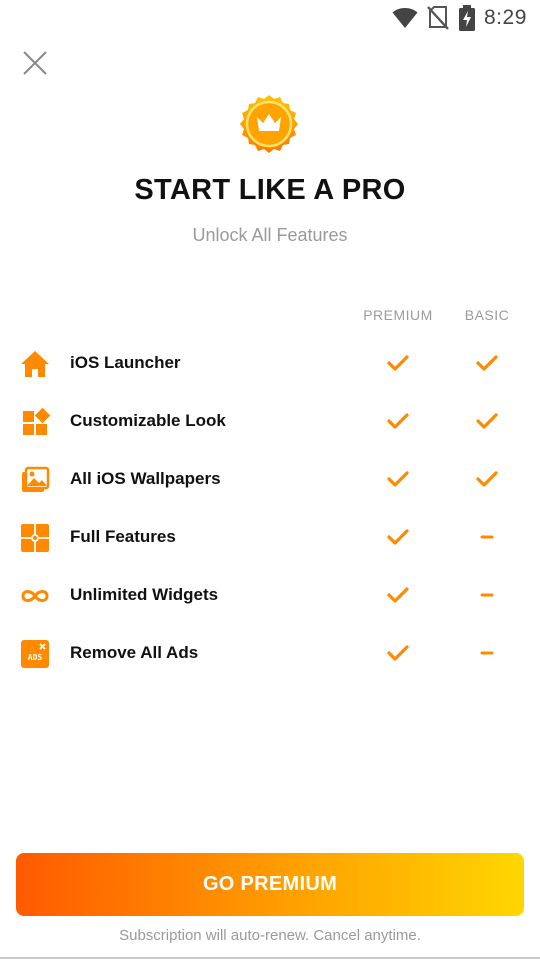 The height and width of the screenshot is (960, 540). What do you see at coordinates (270, 958) in the screenshot?
I see `divider` at bounding box center [270, 958].